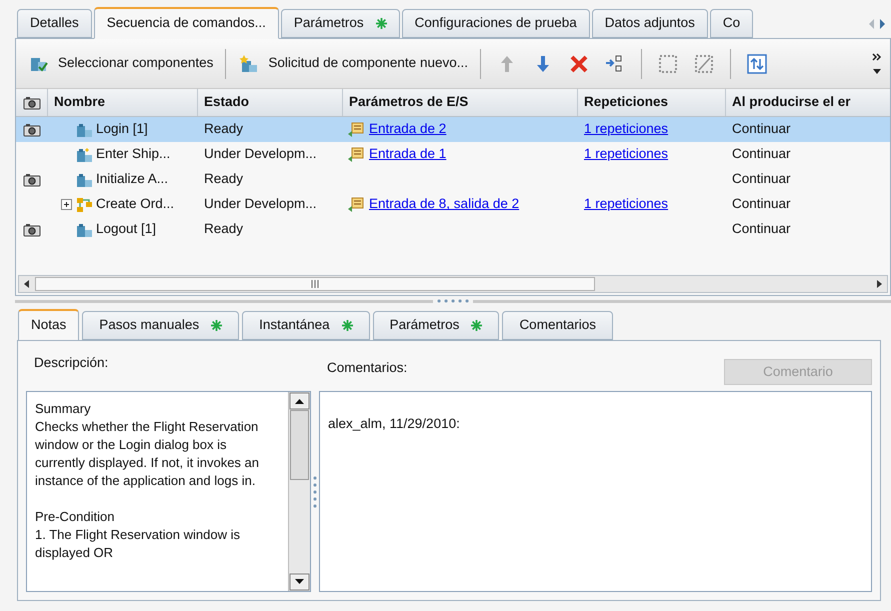  What do you see at coordinates (652, 102) in the screenshot?
I see `column-header: Repeticiones` at bounding box center [652, 102].